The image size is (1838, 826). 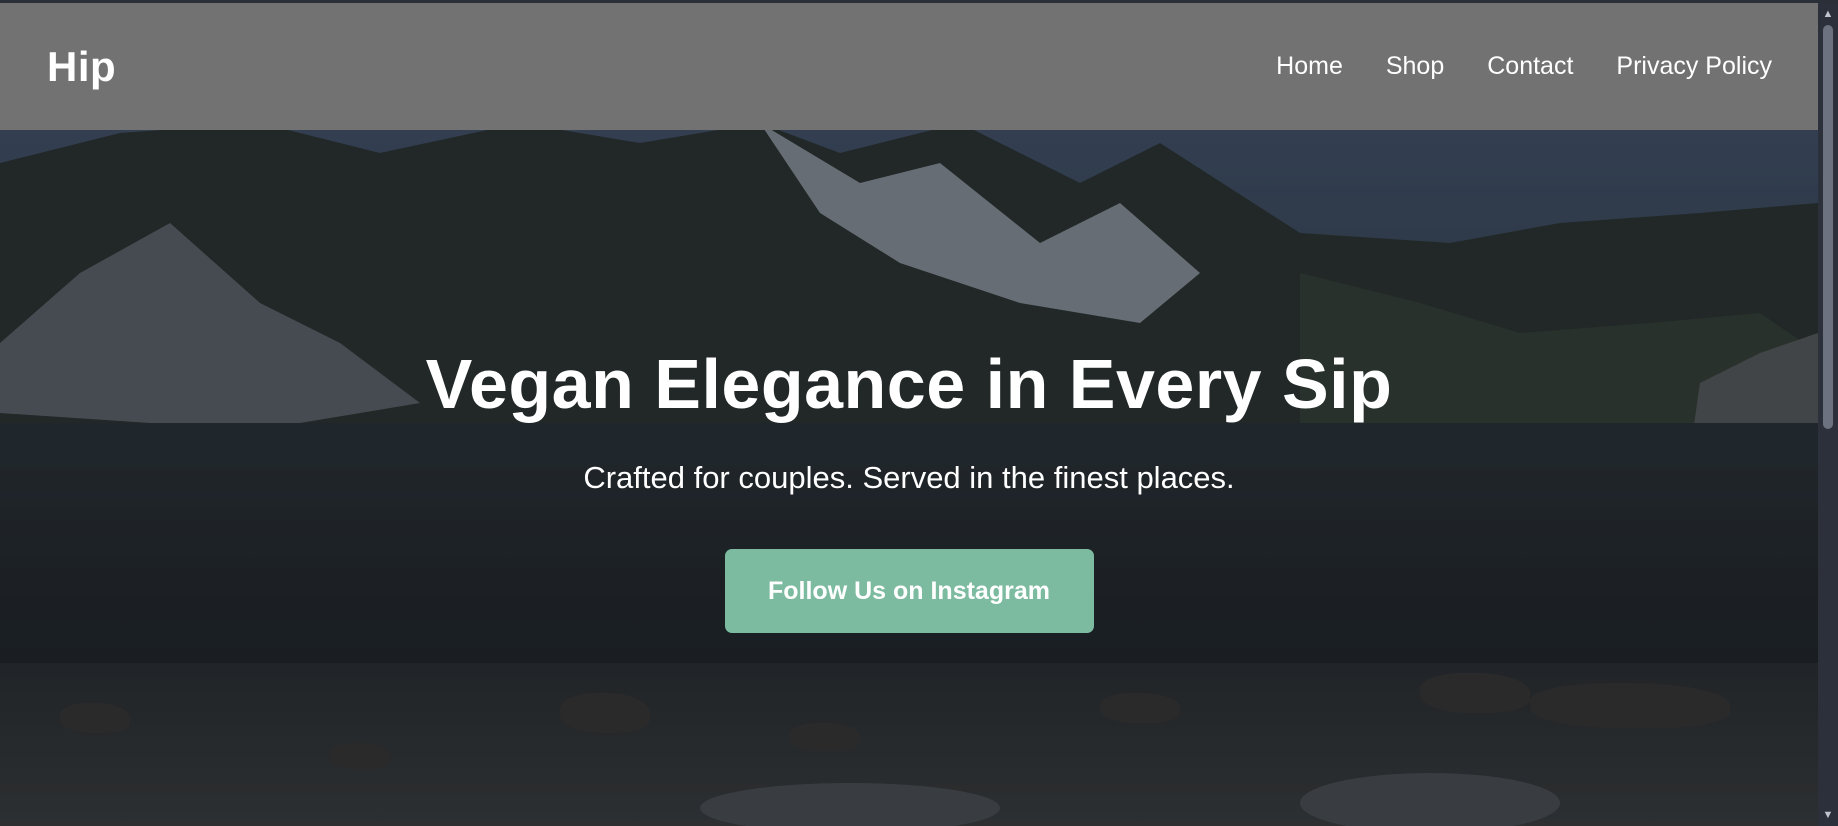 I want to click on nav-item-contact: Contact, so click(x=1530, y=66).